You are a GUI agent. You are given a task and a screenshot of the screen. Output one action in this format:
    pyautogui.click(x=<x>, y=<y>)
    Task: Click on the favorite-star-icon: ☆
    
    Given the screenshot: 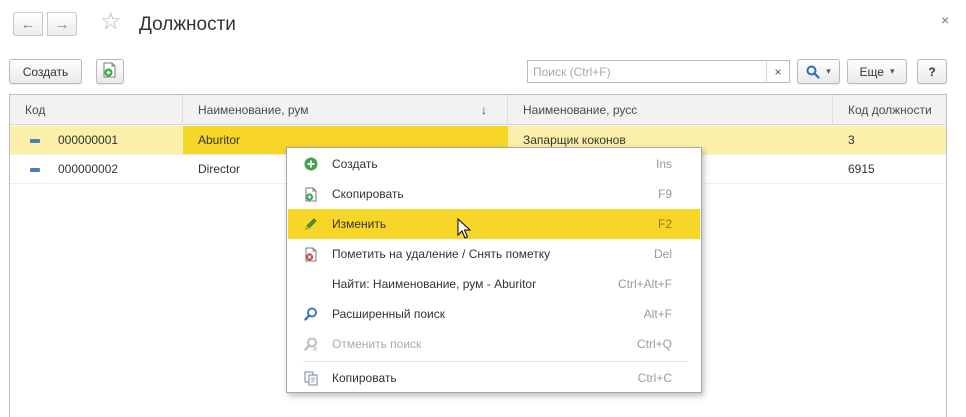 What is the action you would take?
    pyautogui.click(x=111, y=22)
    